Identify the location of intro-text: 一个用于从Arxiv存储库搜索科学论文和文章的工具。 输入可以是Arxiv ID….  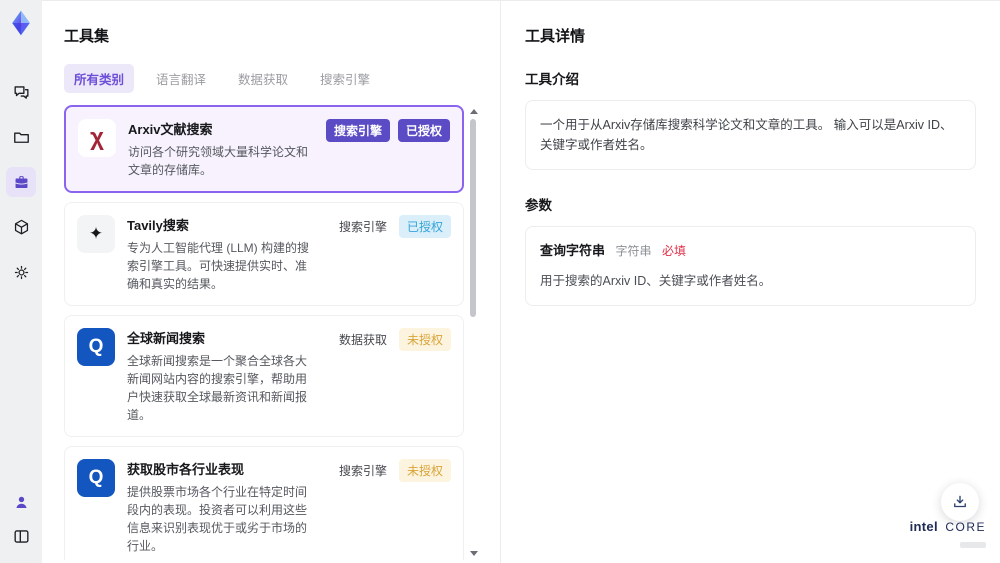
(746, 135).